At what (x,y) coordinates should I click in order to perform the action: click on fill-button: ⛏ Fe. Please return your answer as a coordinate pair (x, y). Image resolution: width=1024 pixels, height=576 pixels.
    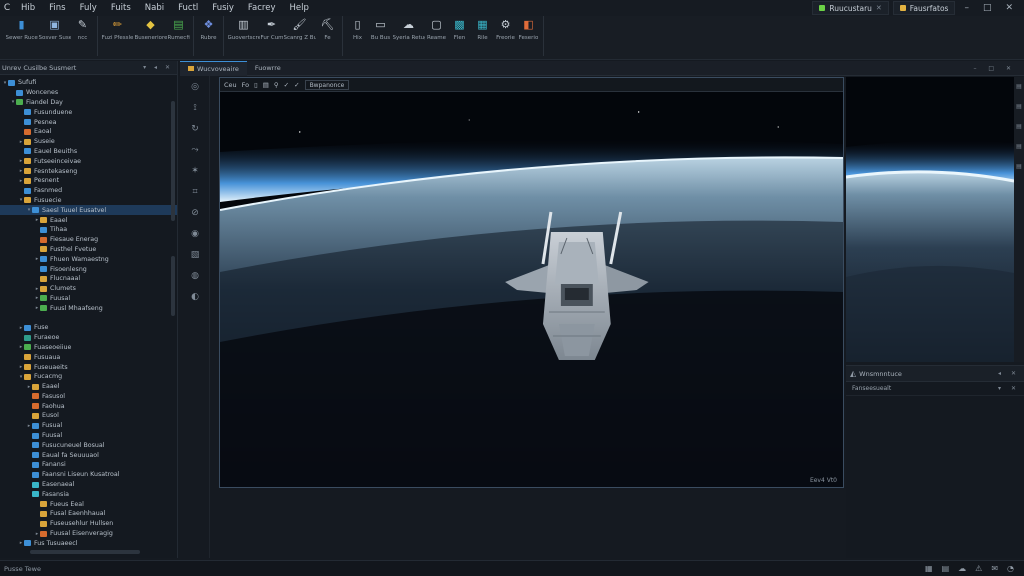
    Looking at the image, I should click on (328, 30).